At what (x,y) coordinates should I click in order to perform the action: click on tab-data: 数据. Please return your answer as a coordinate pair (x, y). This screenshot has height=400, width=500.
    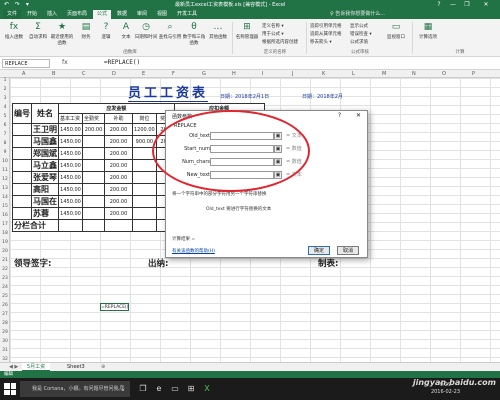
    Looking at the image, I should click on (122, 14).